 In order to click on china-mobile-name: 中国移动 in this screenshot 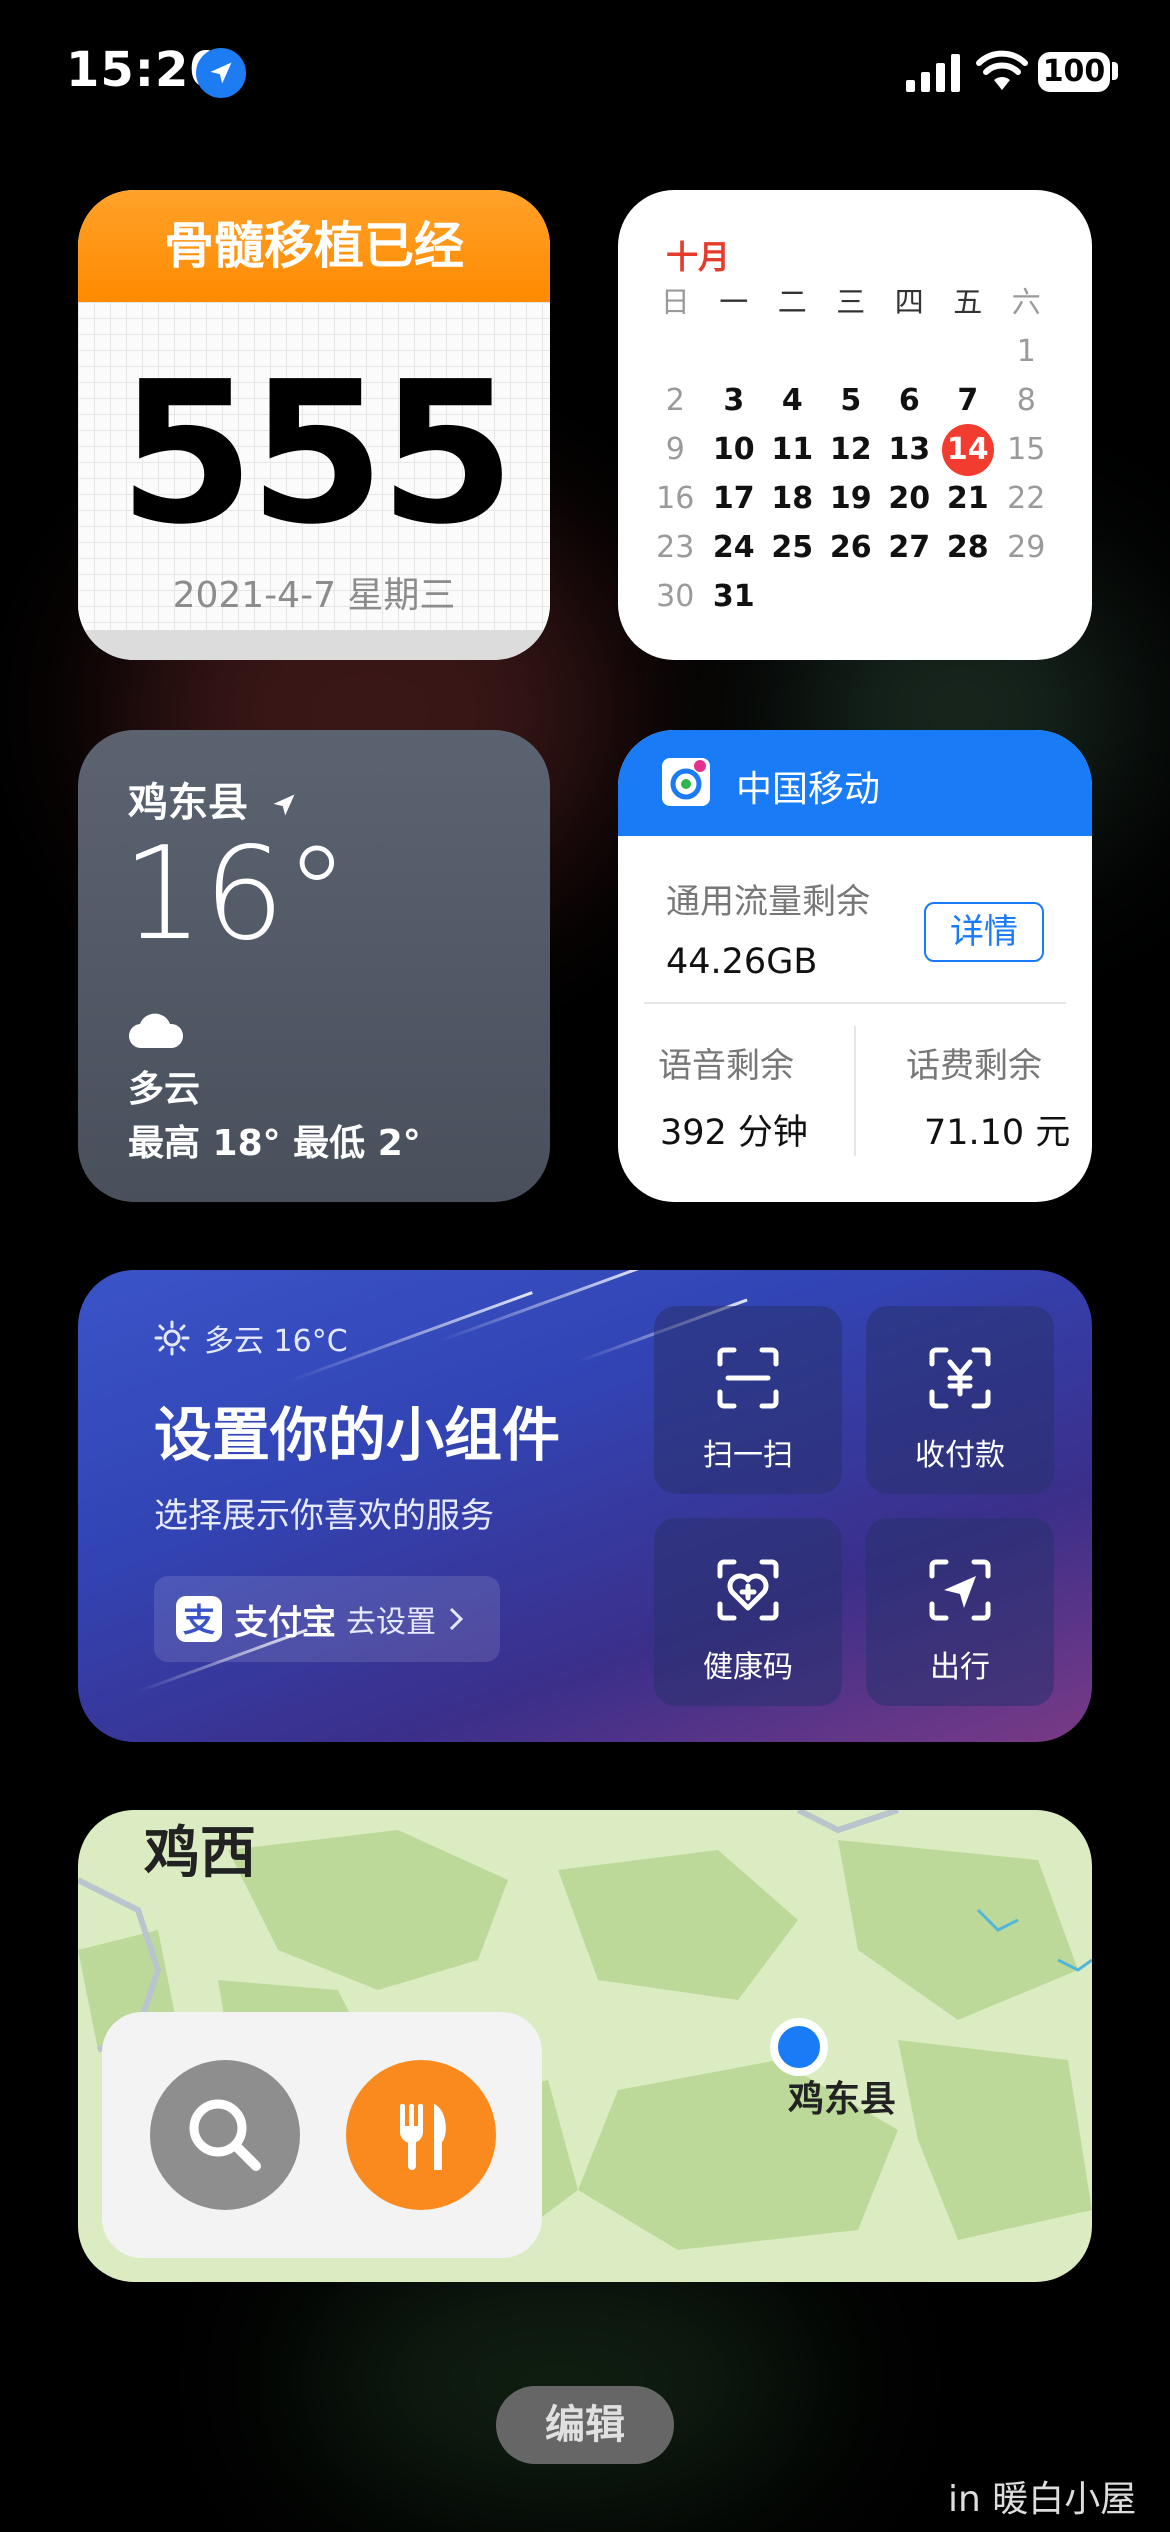, I will do `click(808, 789)`.